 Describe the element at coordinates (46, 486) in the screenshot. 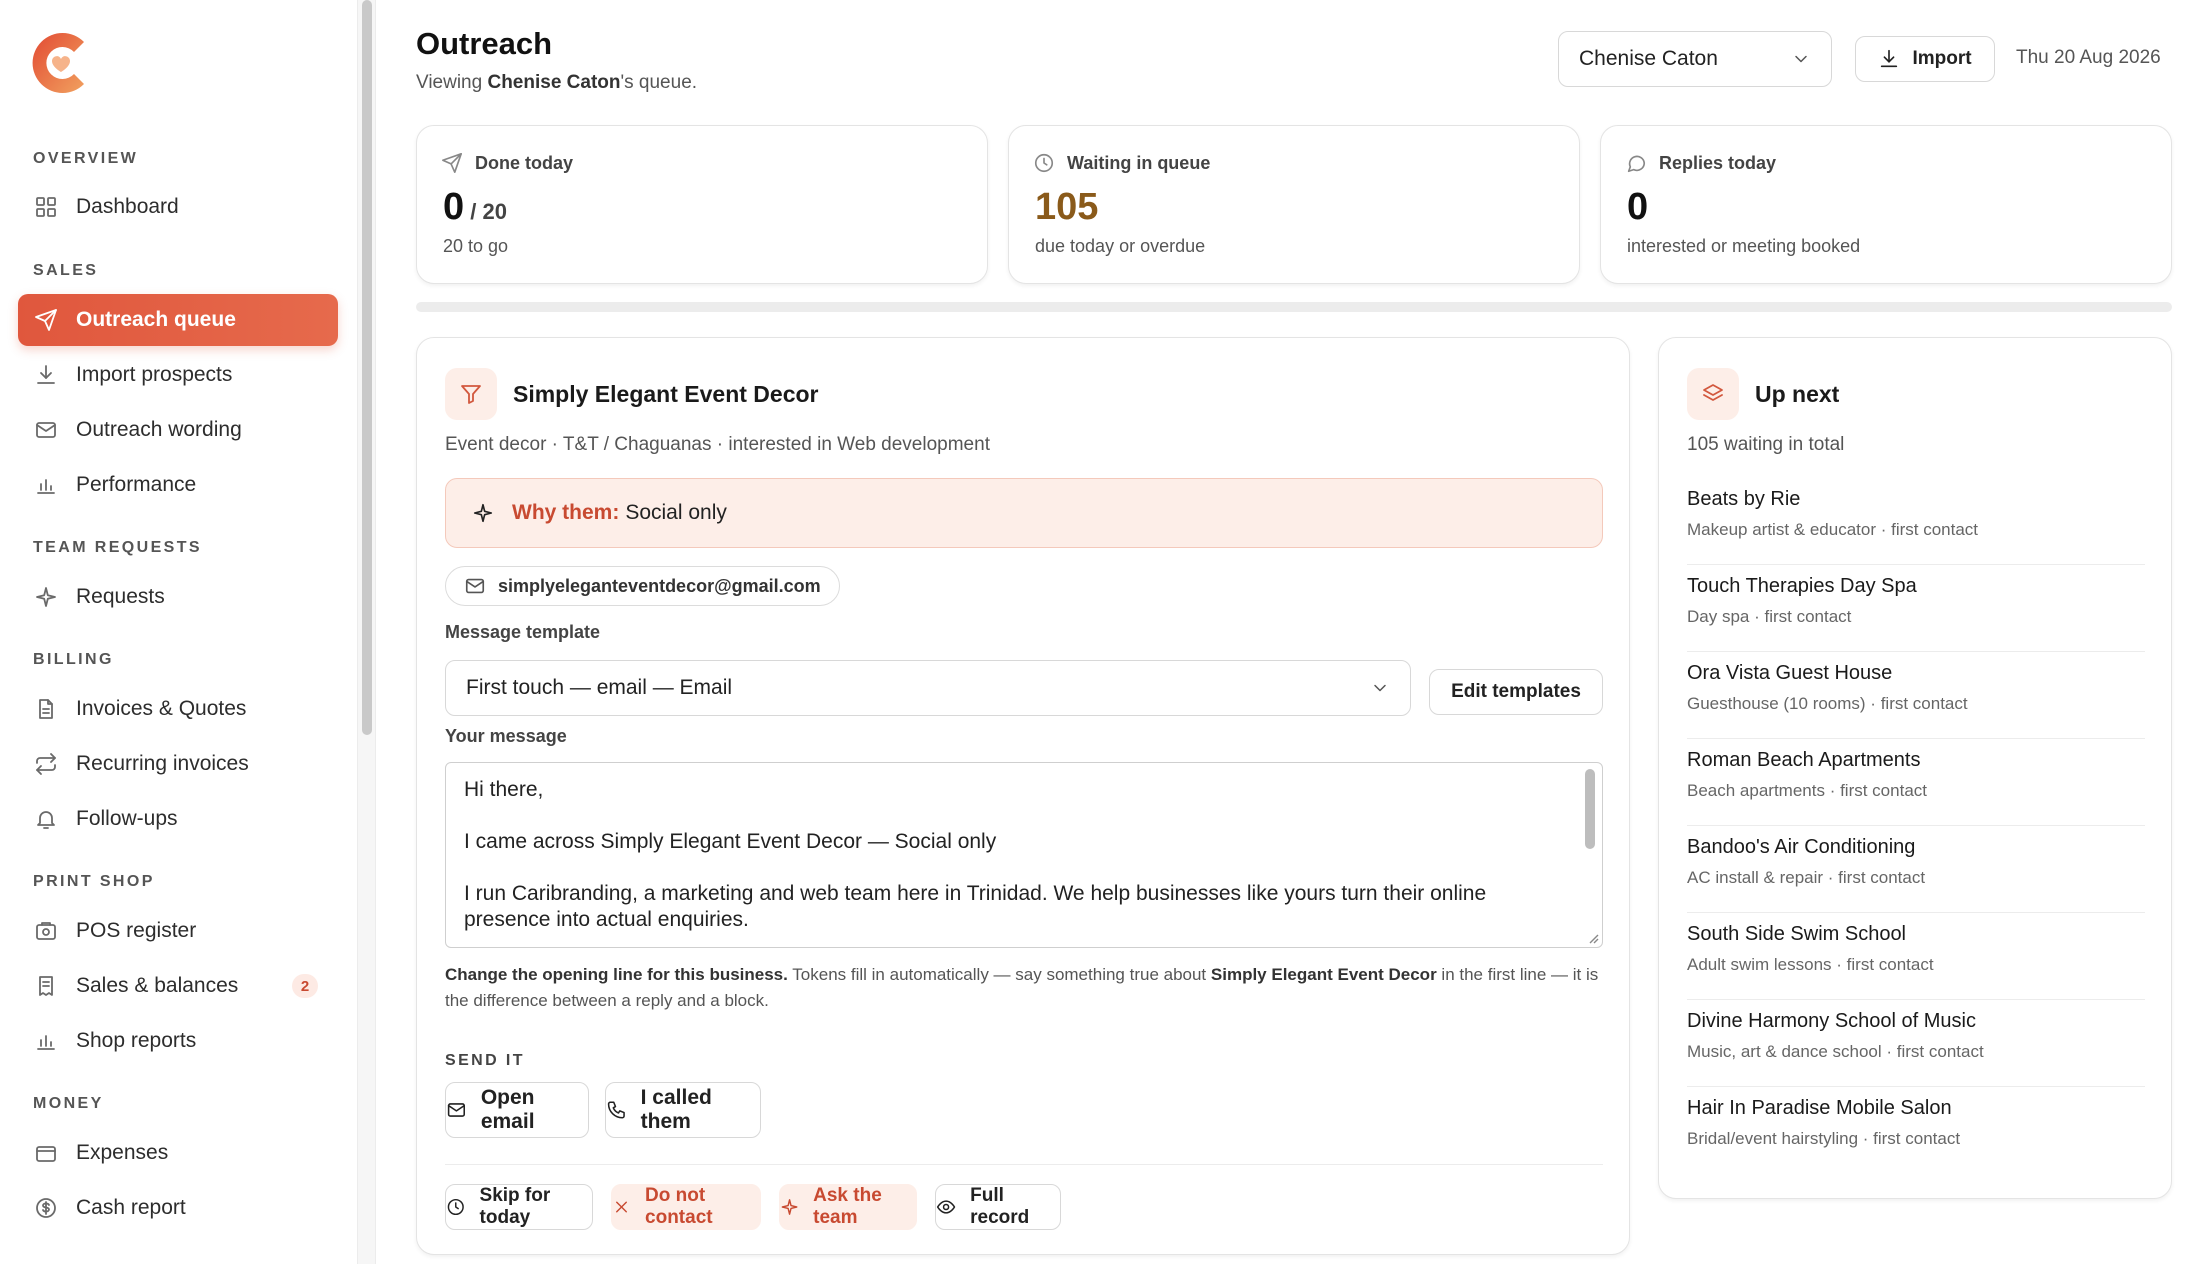

I see `bar-chart-icon` at that location.